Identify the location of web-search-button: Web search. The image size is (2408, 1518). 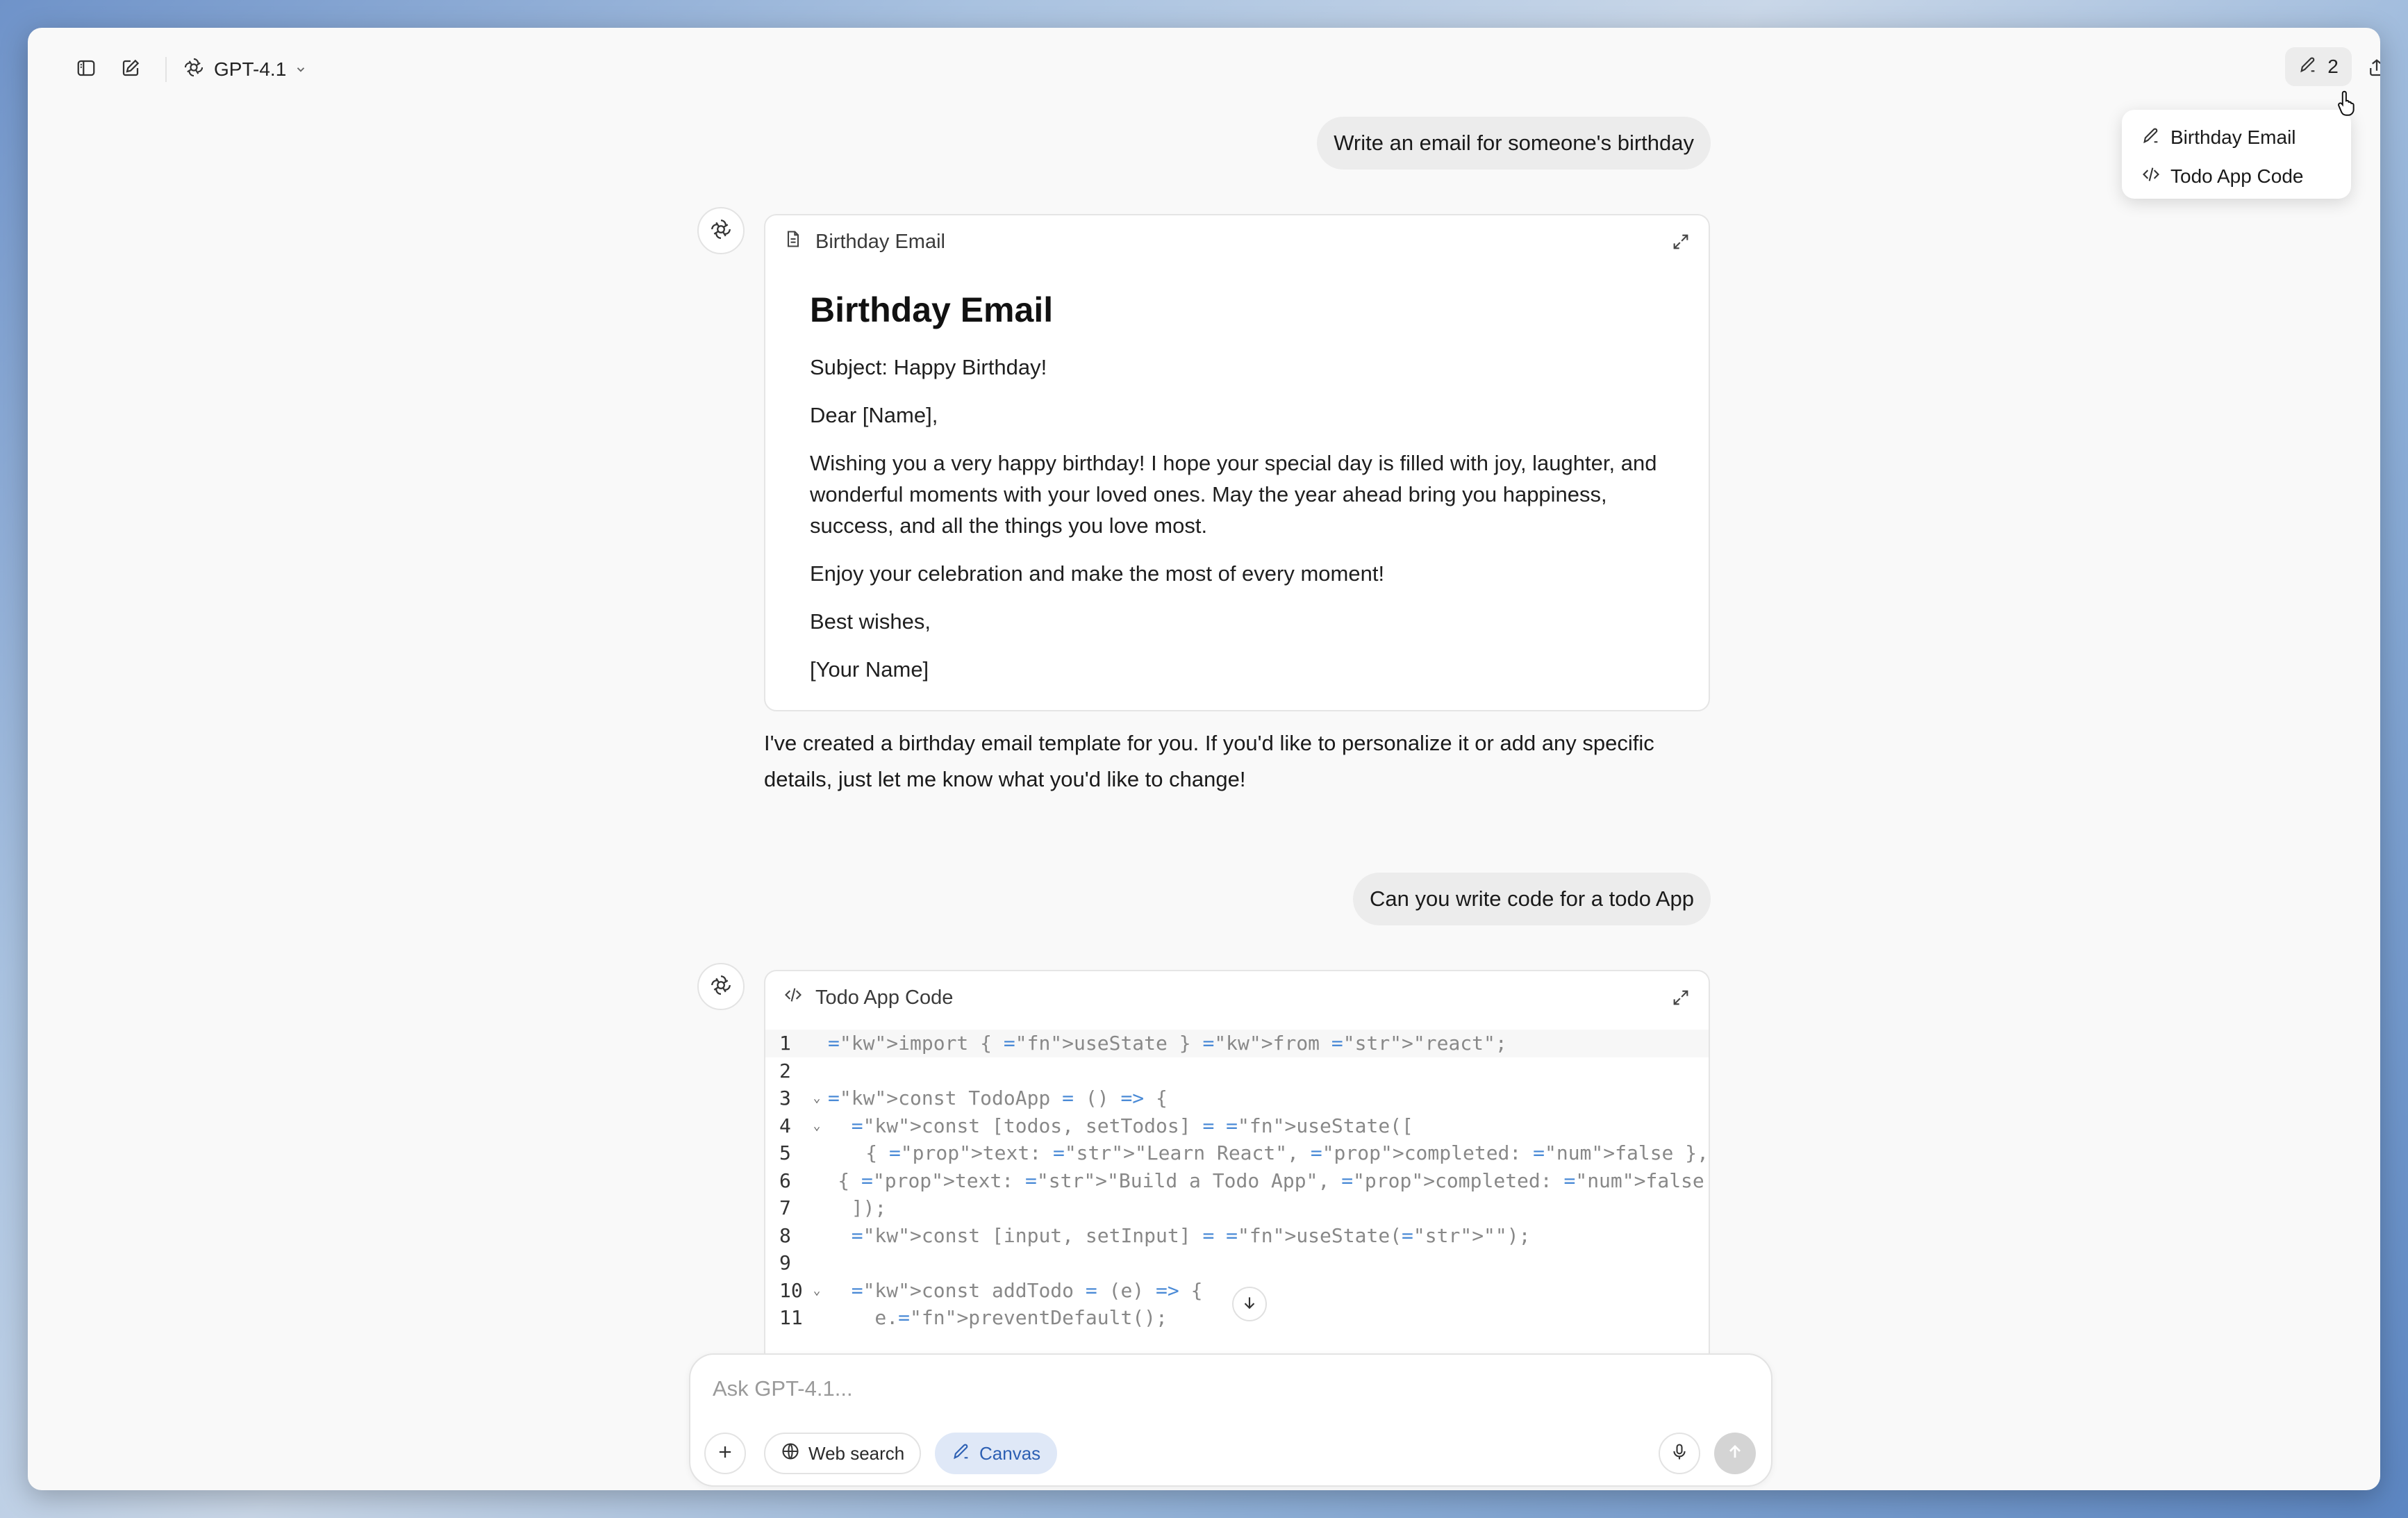
(843, 1454).